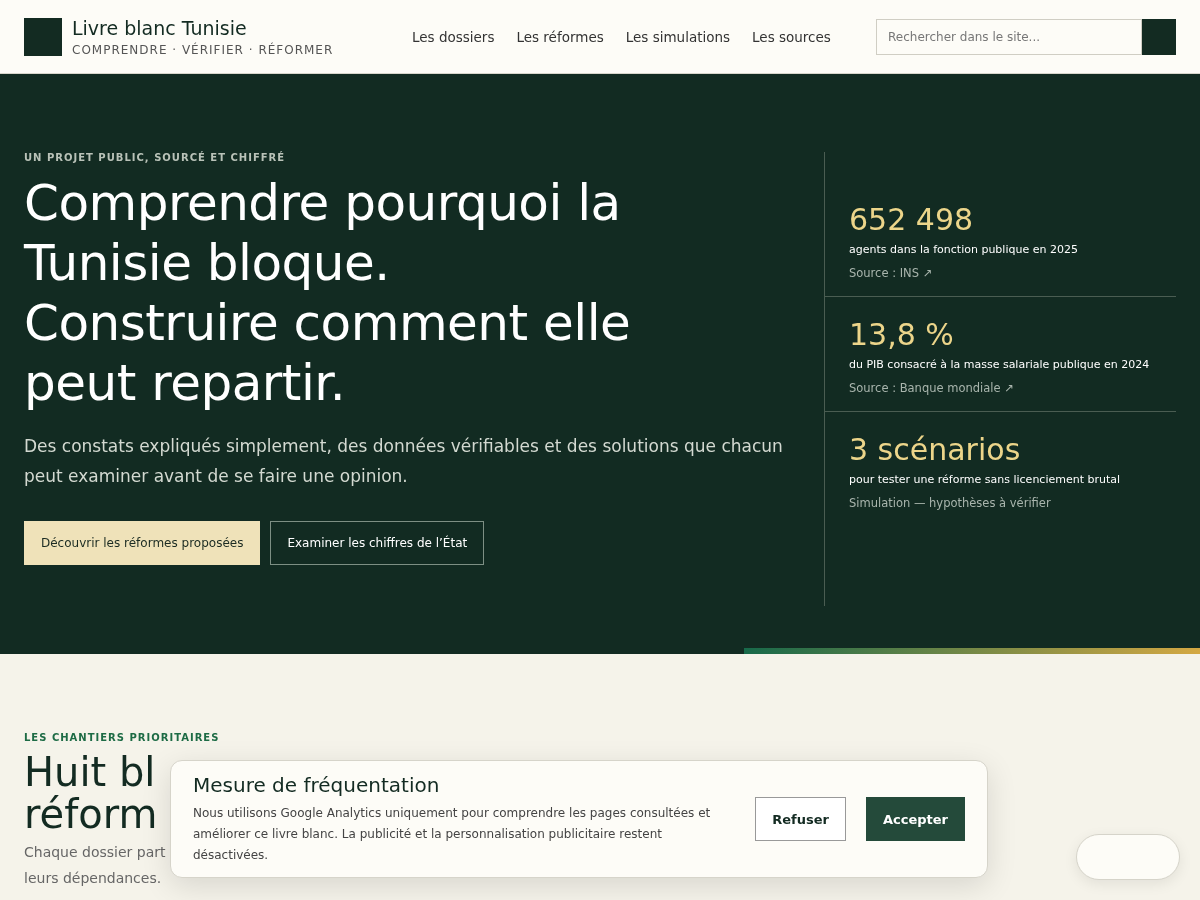 Image resolution: width=1200 pixels, height=900 pixels. What do you see at coordinates (122, 737) in the screenshot?
I see `section-eyebrow: LES CHANTIERS PRIORITAIRES` at bounding box center [122, 737].